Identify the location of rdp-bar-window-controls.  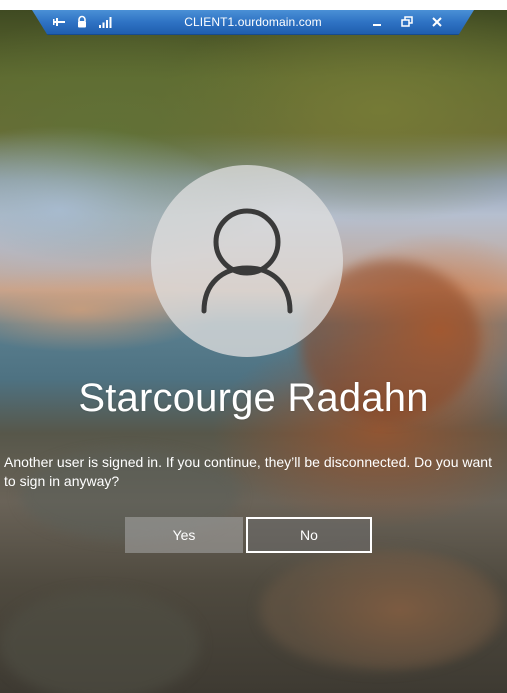
(407, 22).